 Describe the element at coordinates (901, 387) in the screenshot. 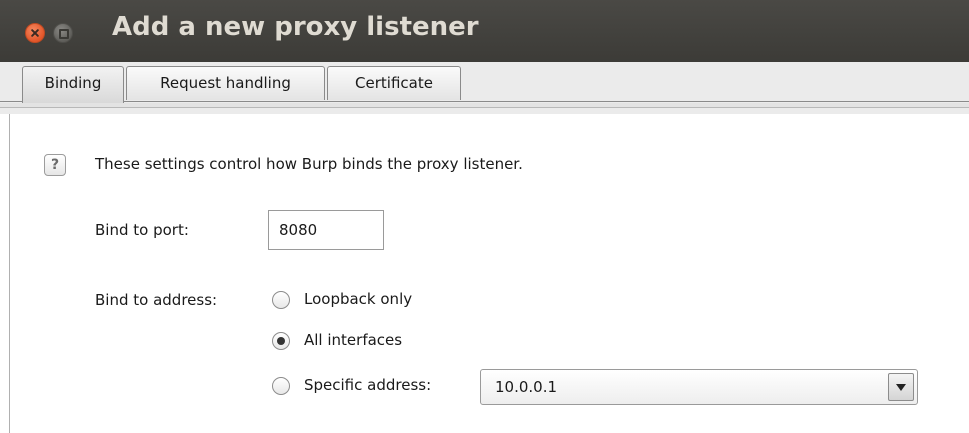

I see `chevron-down-icon` at that location.